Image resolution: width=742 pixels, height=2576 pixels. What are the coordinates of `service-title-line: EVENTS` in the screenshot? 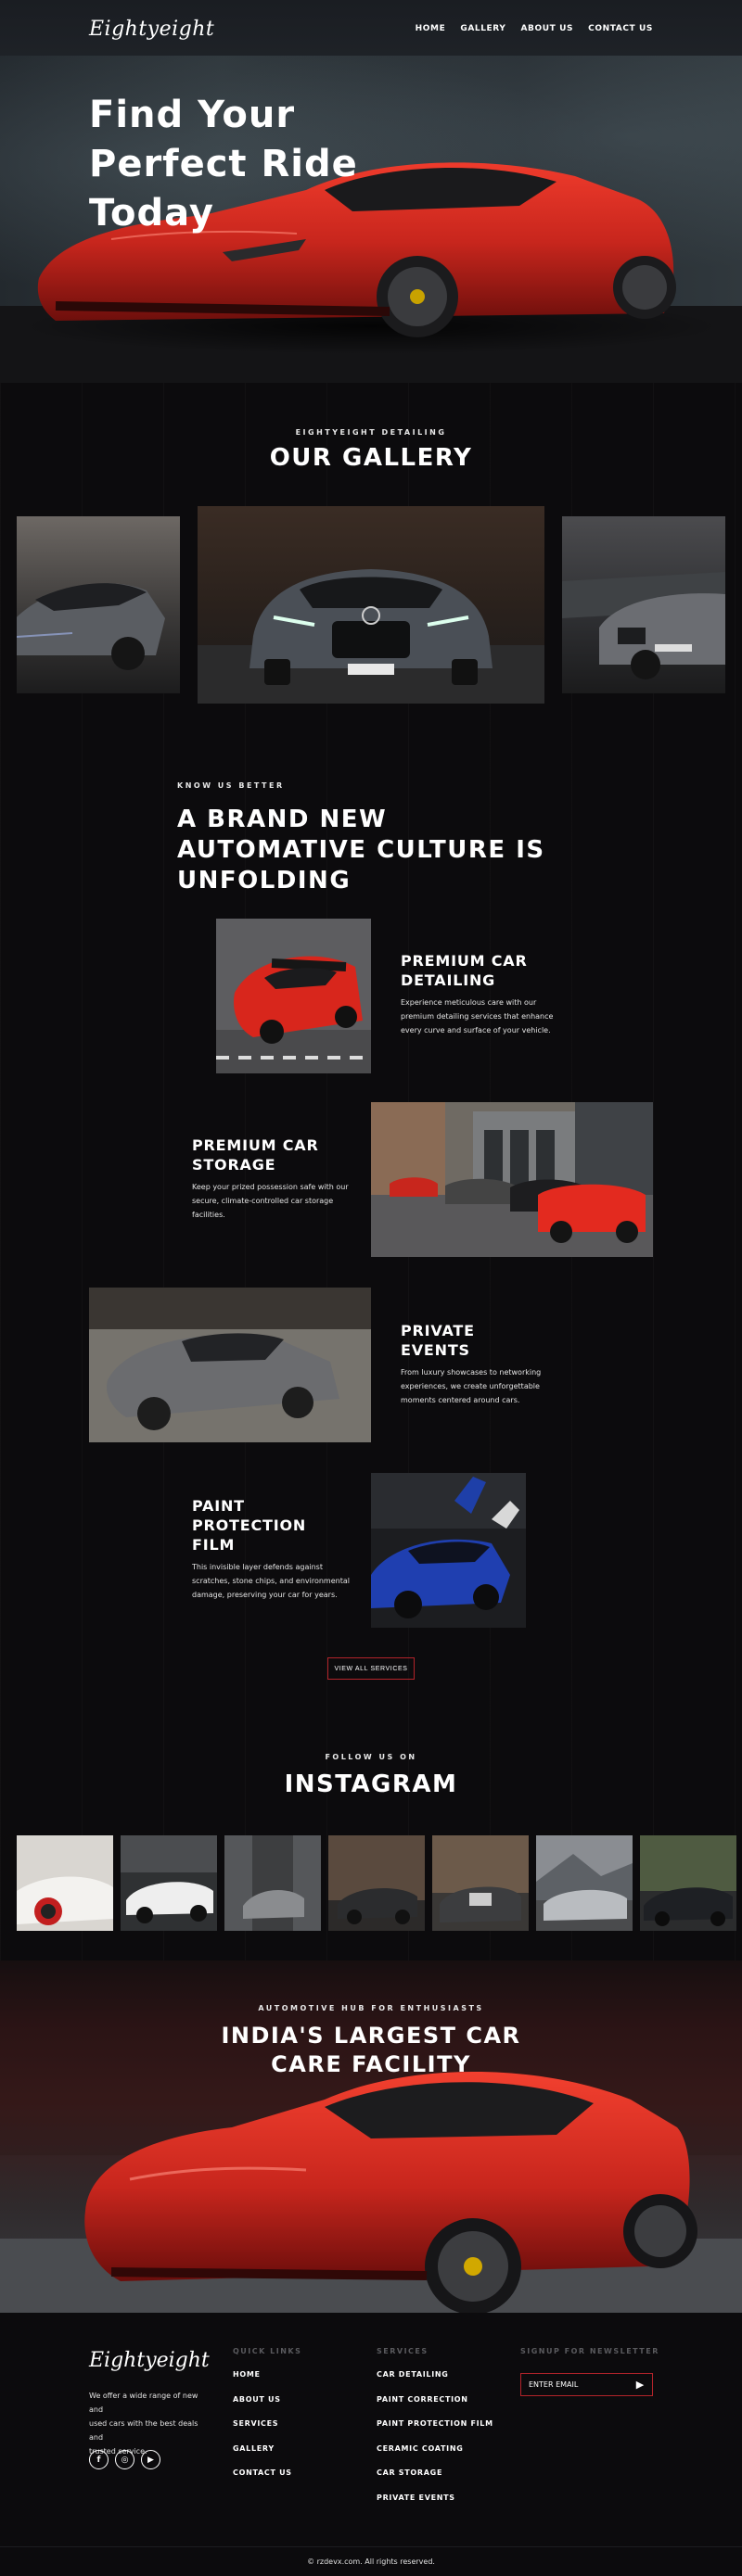 It's located at (435, 1350).